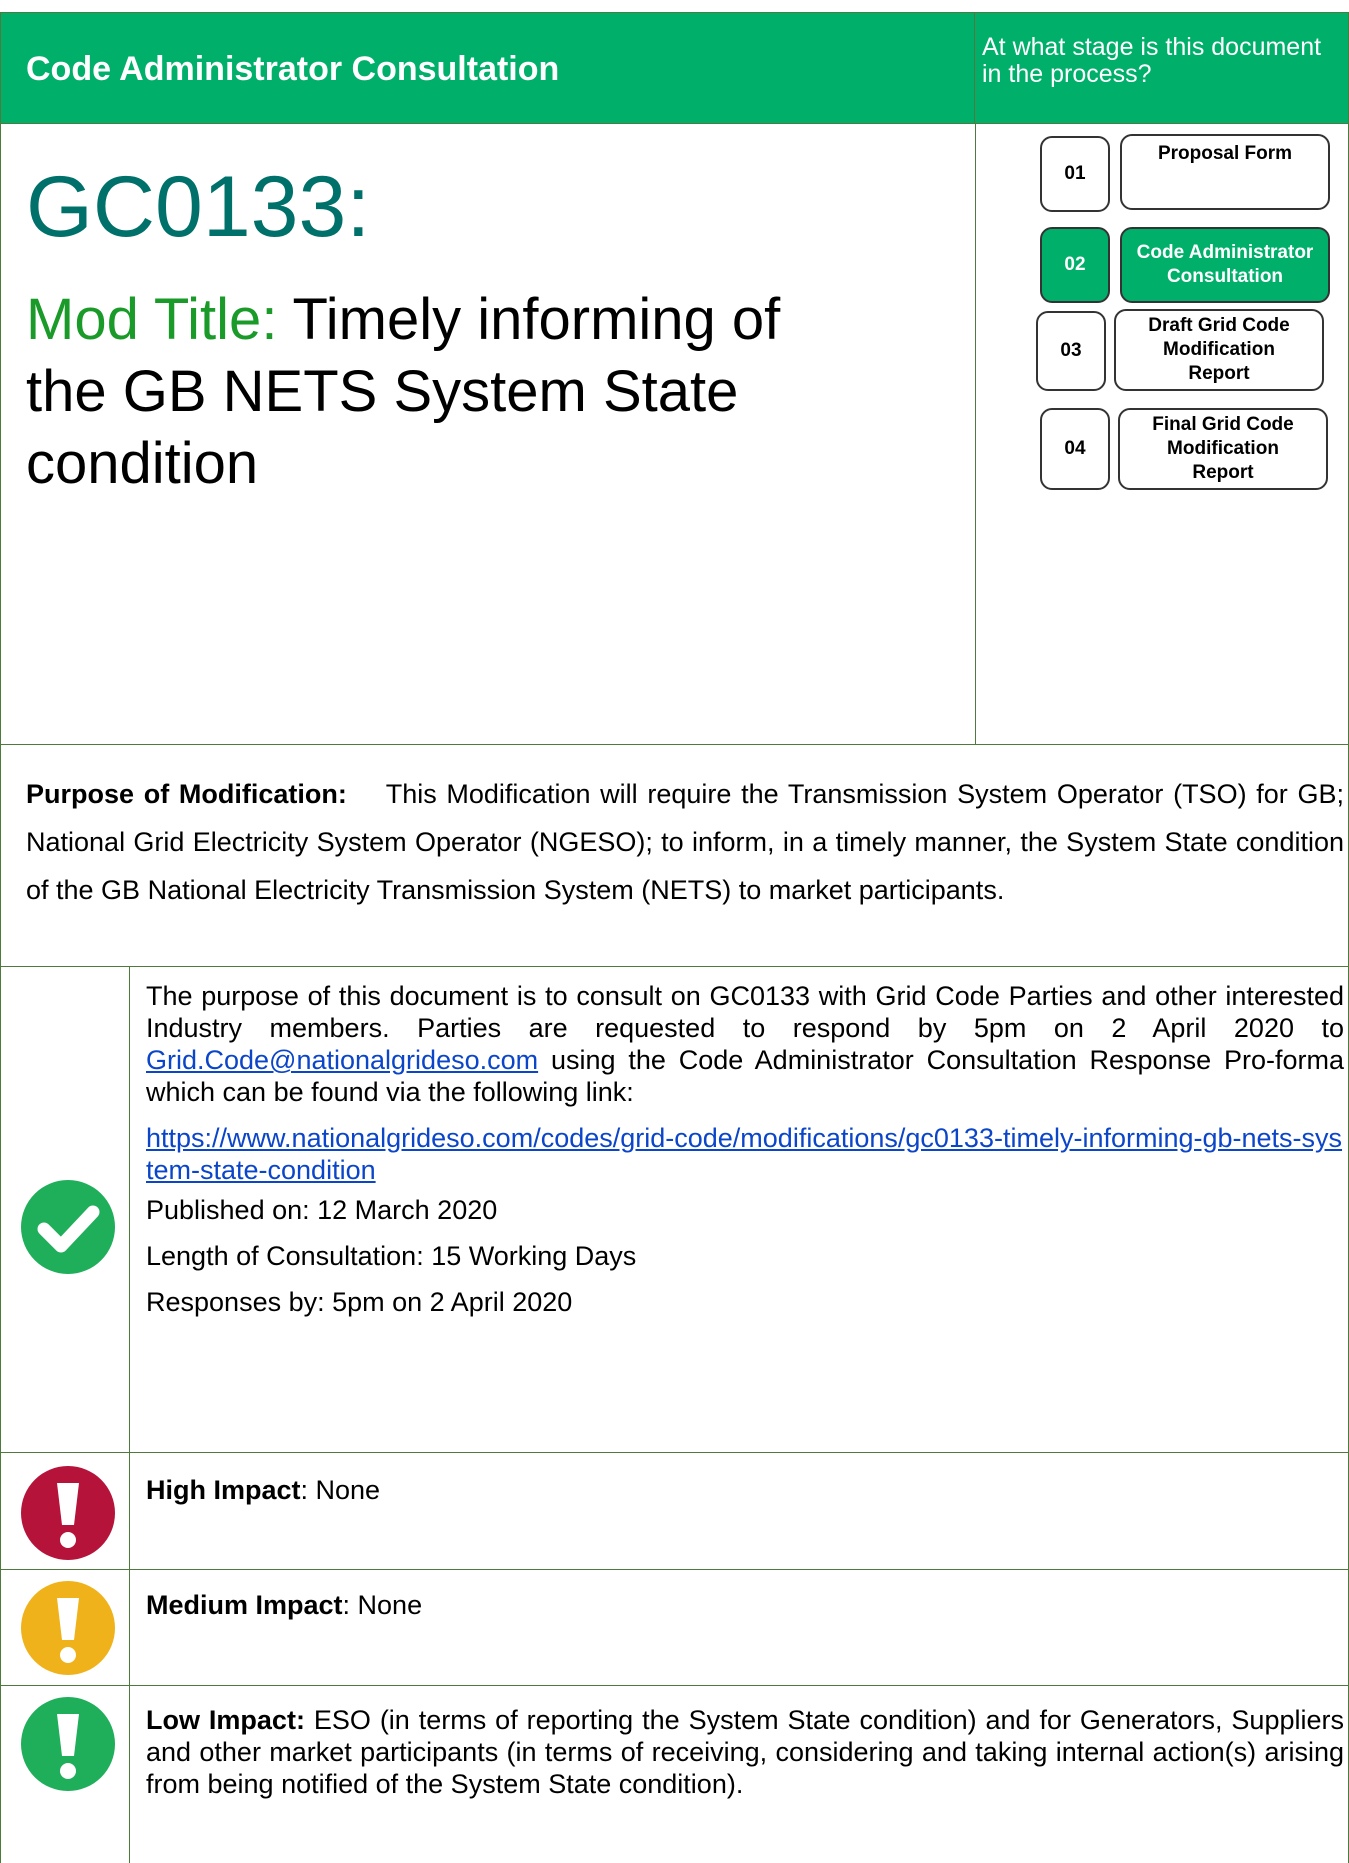  Describe the element at coordinates (1225, 172) in the screenshot. I see `stage-label-proposal-form: Proposal Form` at that location.